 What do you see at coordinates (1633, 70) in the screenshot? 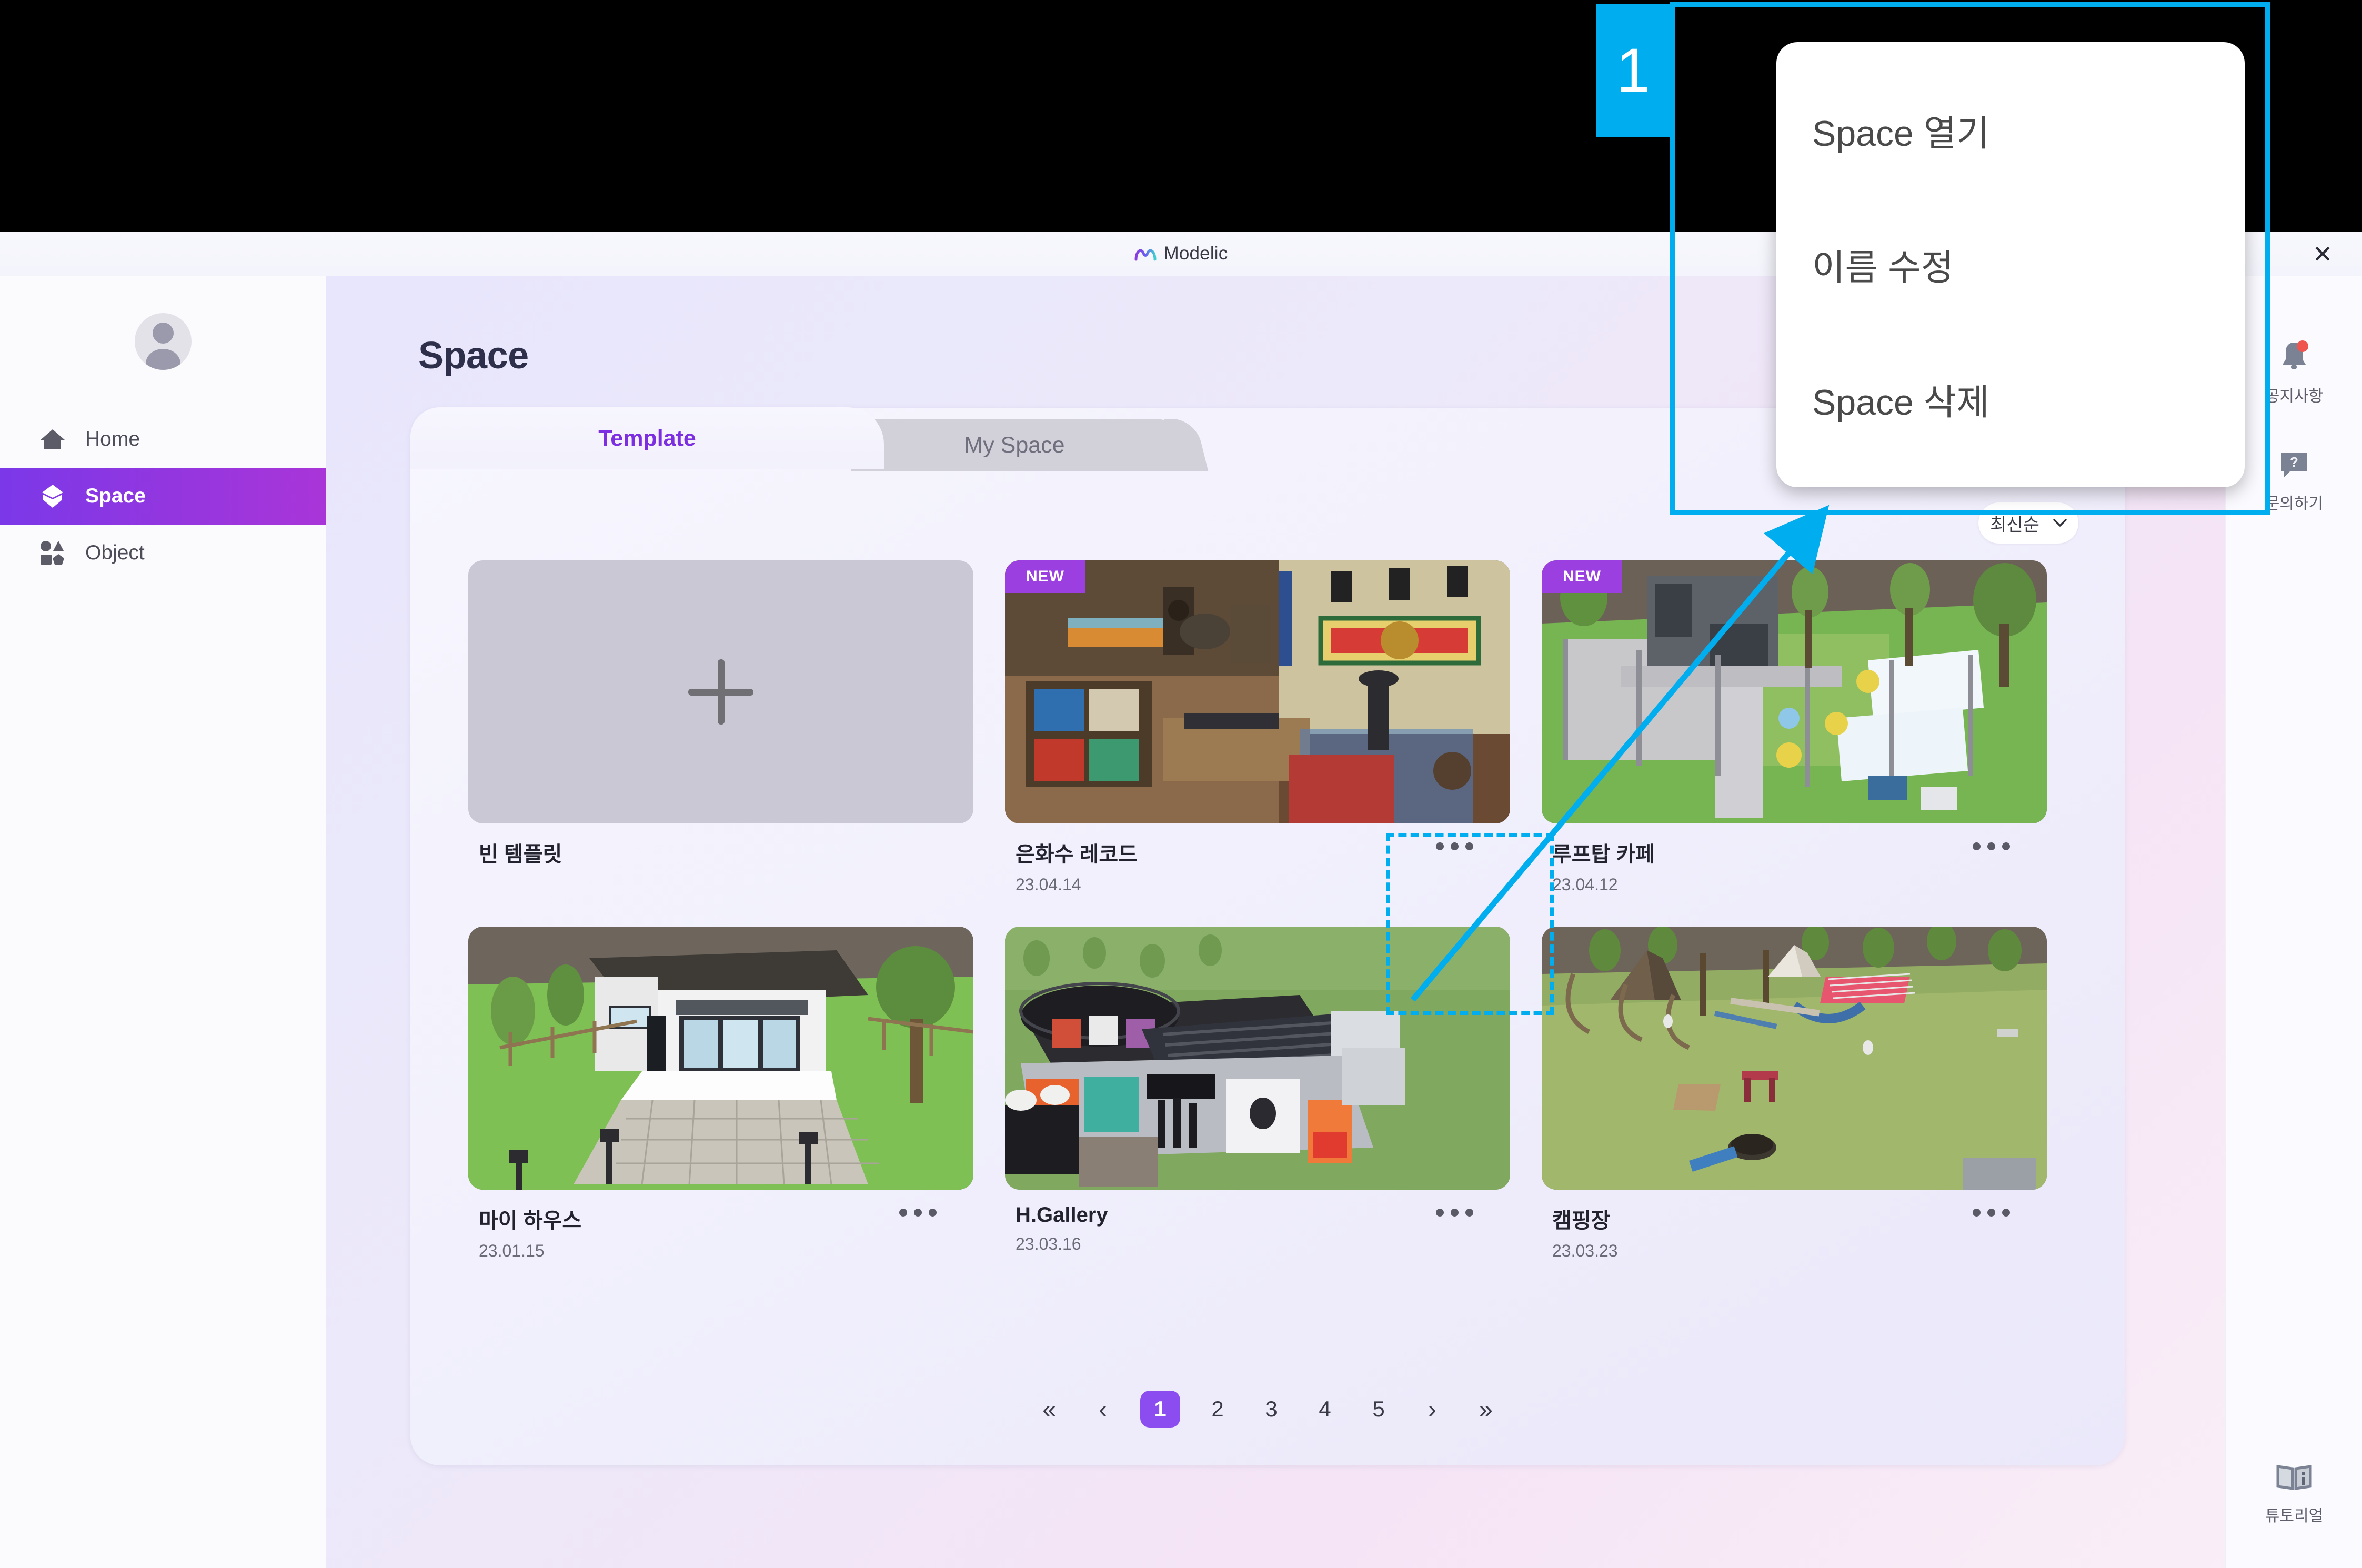
I see `annotation-step-number: 1` at bounding box center [1633, 70].